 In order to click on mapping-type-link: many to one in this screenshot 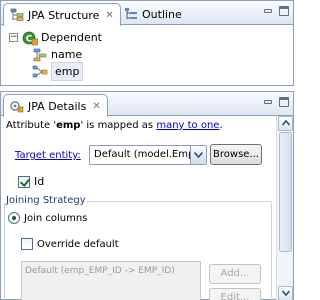, I will do `click(187, 125)`.